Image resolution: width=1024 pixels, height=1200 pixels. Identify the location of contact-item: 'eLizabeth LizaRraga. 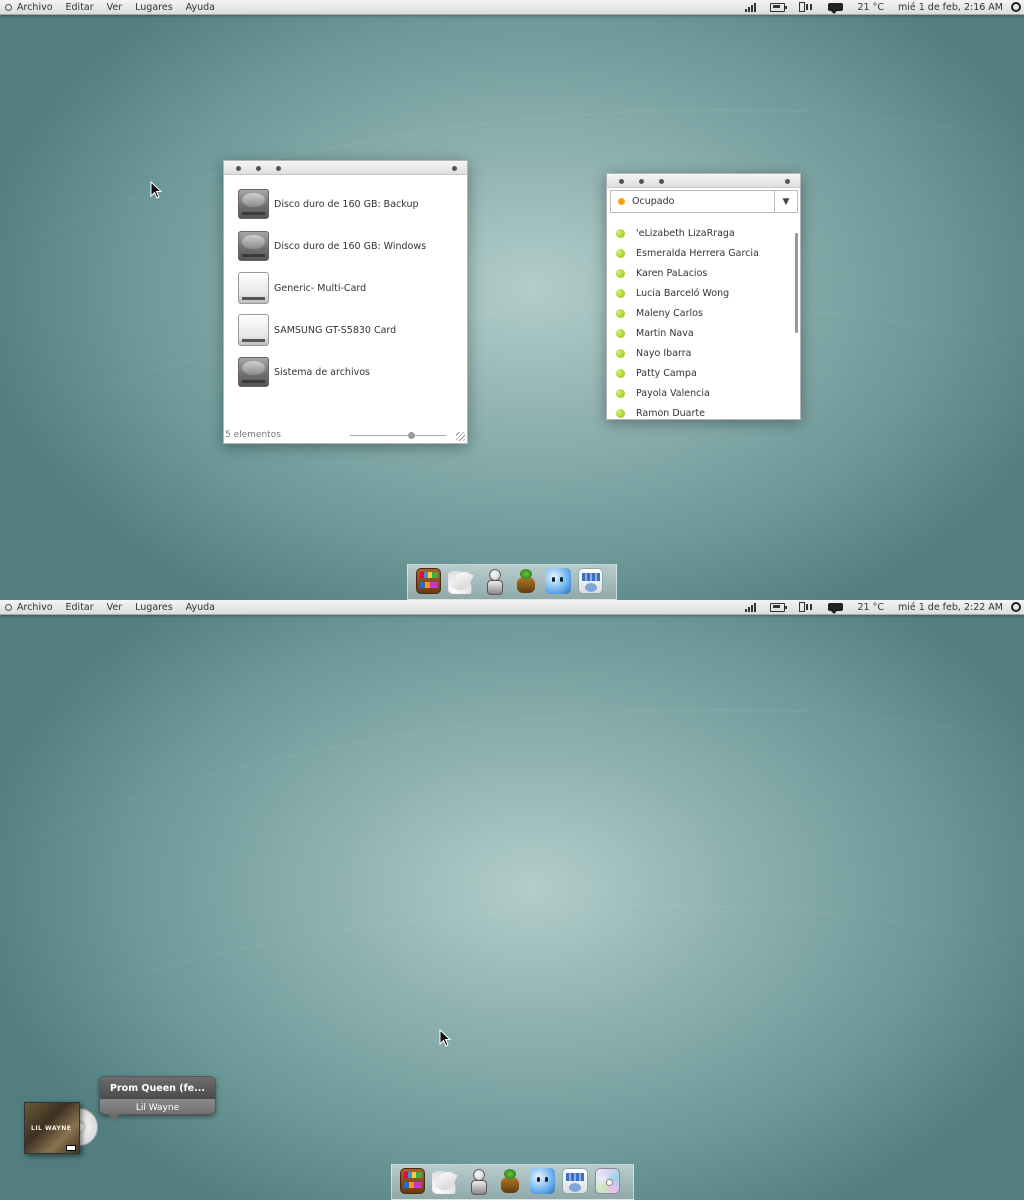
(675, 233).